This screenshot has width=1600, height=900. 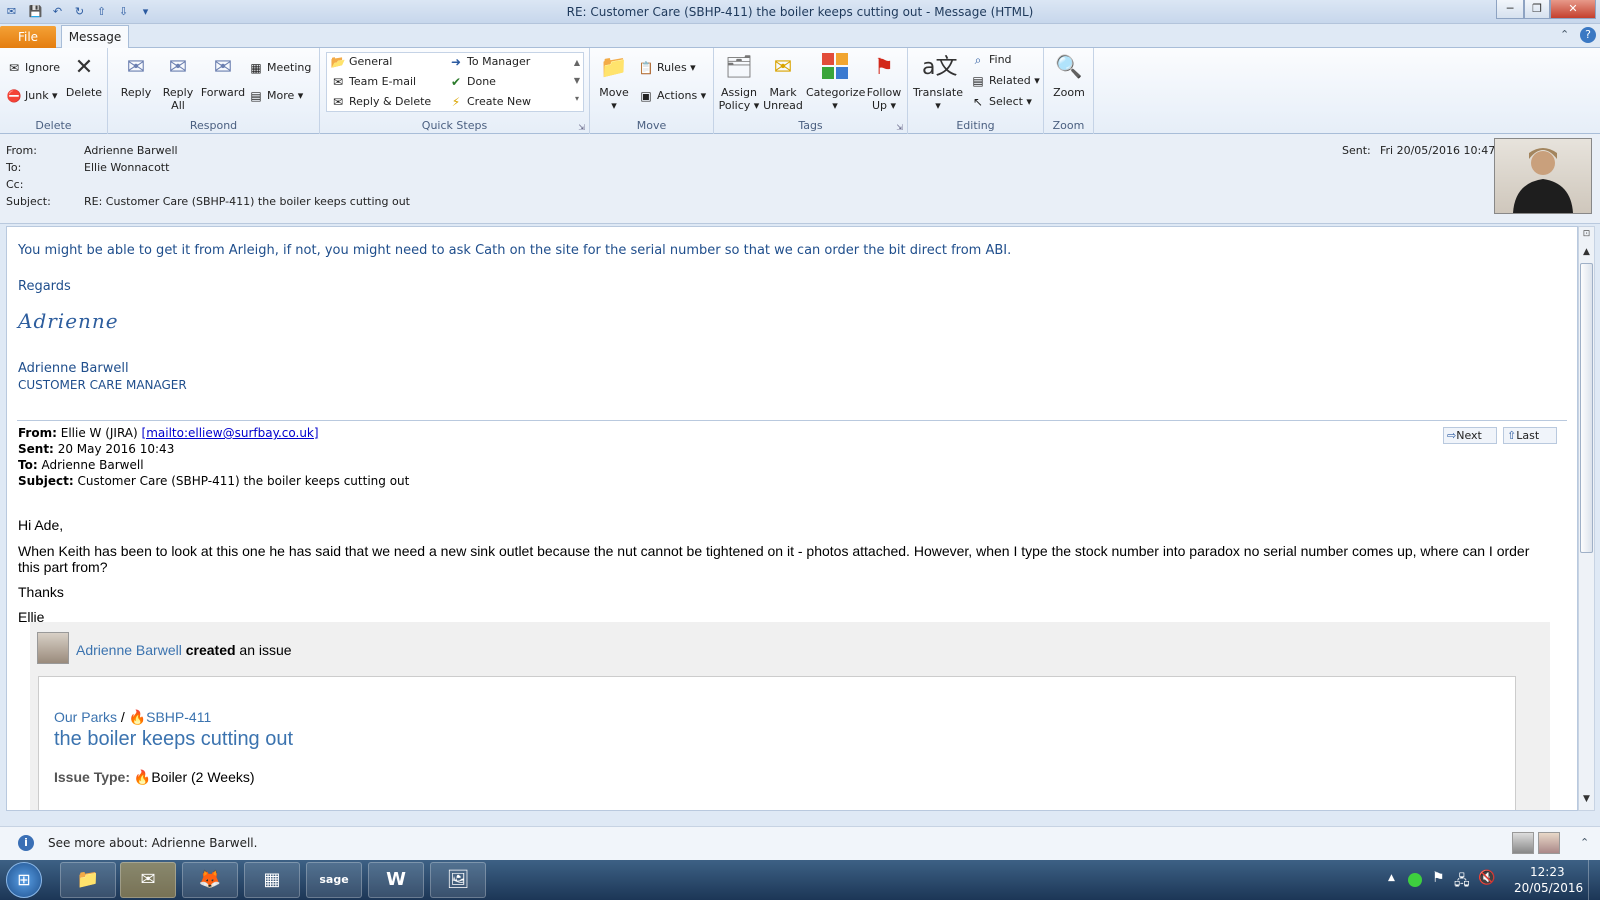 I want to click on orig-sent-line: Sent: 20 May 2016 10:43, so click(x=96, y=449).